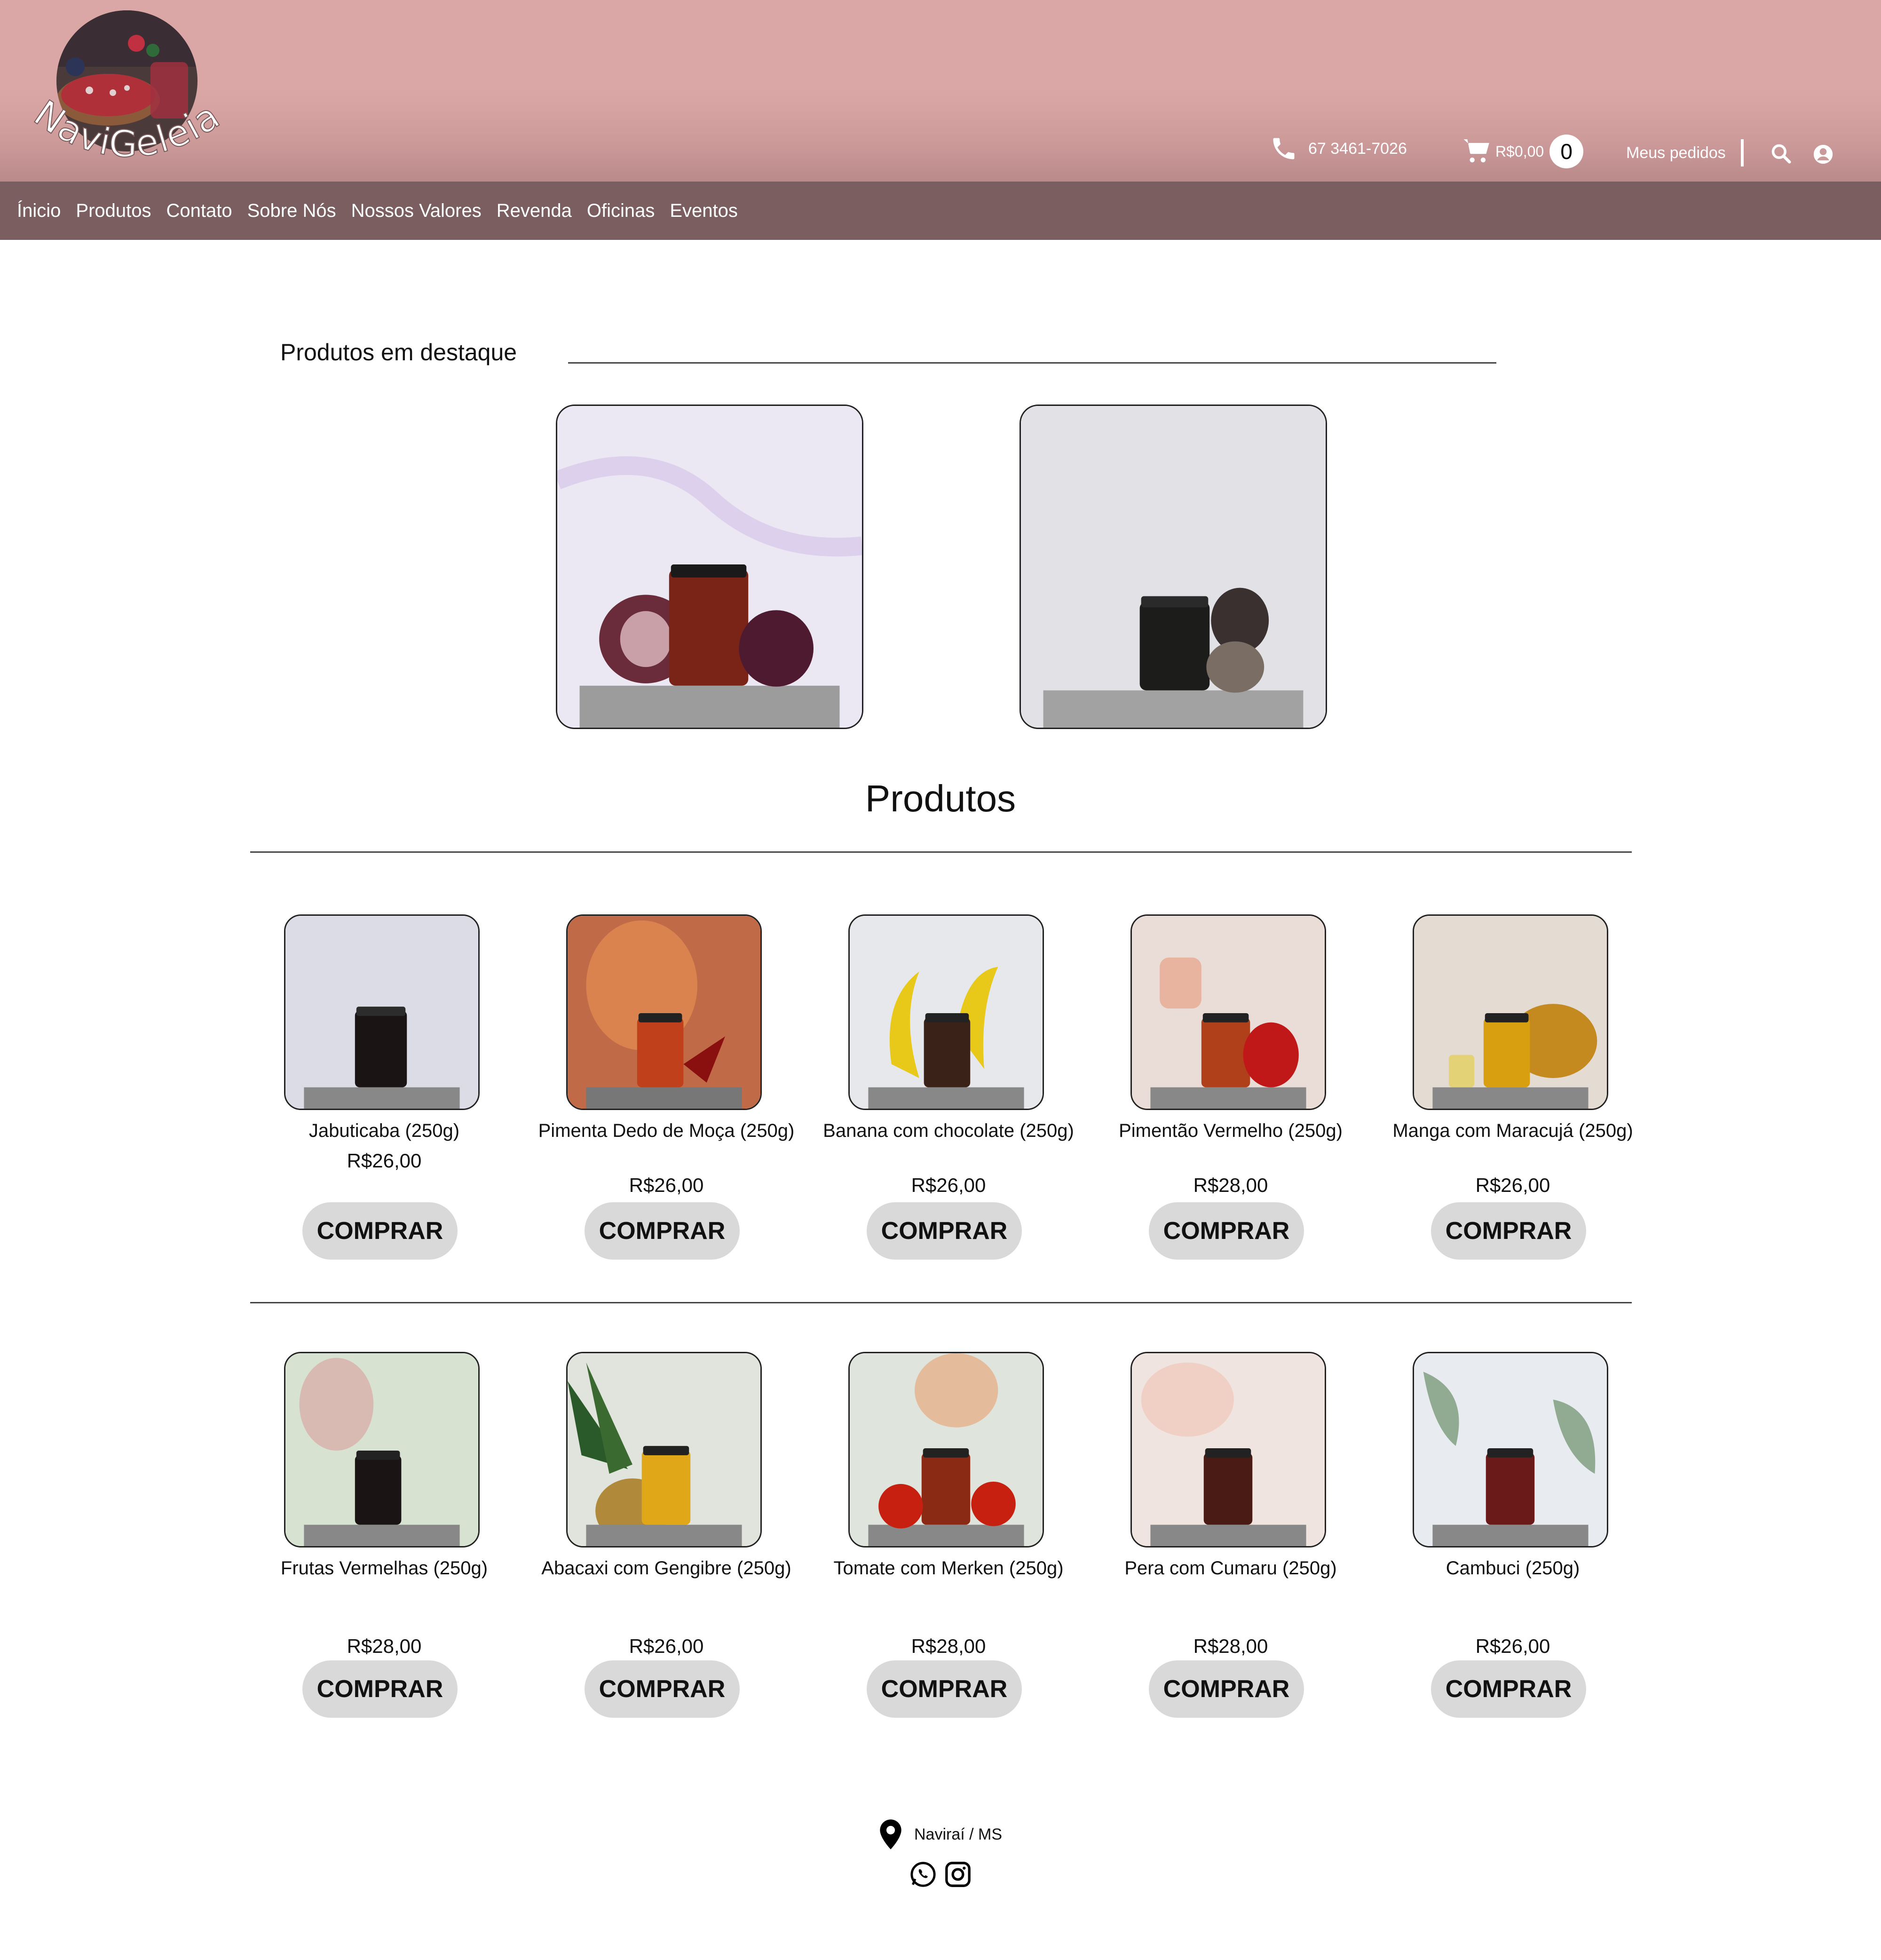  What do you see at coordinates (1512, 1130) in the screenshot?
I see `product-name: Manga com Maracujá (250g)` at bounding box center [1512, 1130].